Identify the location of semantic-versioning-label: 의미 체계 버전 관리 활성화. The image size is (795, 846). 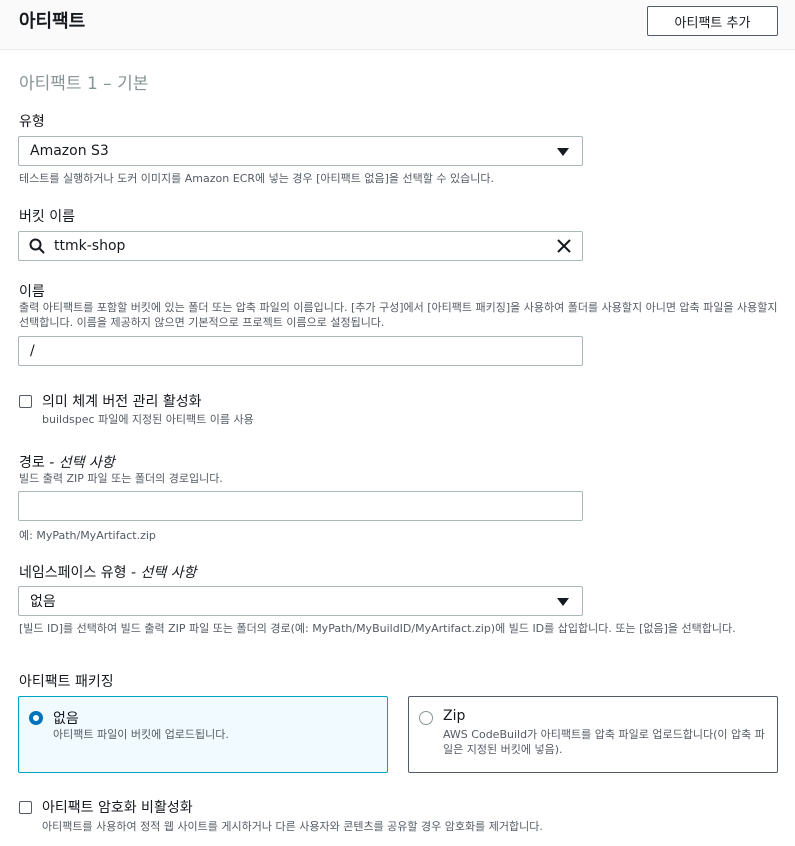
(122, 402).